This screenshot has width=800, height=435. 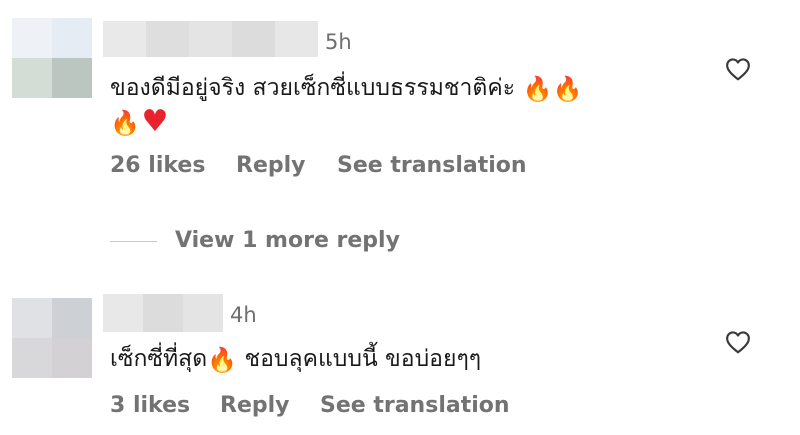 I want to click on likes-count: 3 likes, so click(x=150, y=405).